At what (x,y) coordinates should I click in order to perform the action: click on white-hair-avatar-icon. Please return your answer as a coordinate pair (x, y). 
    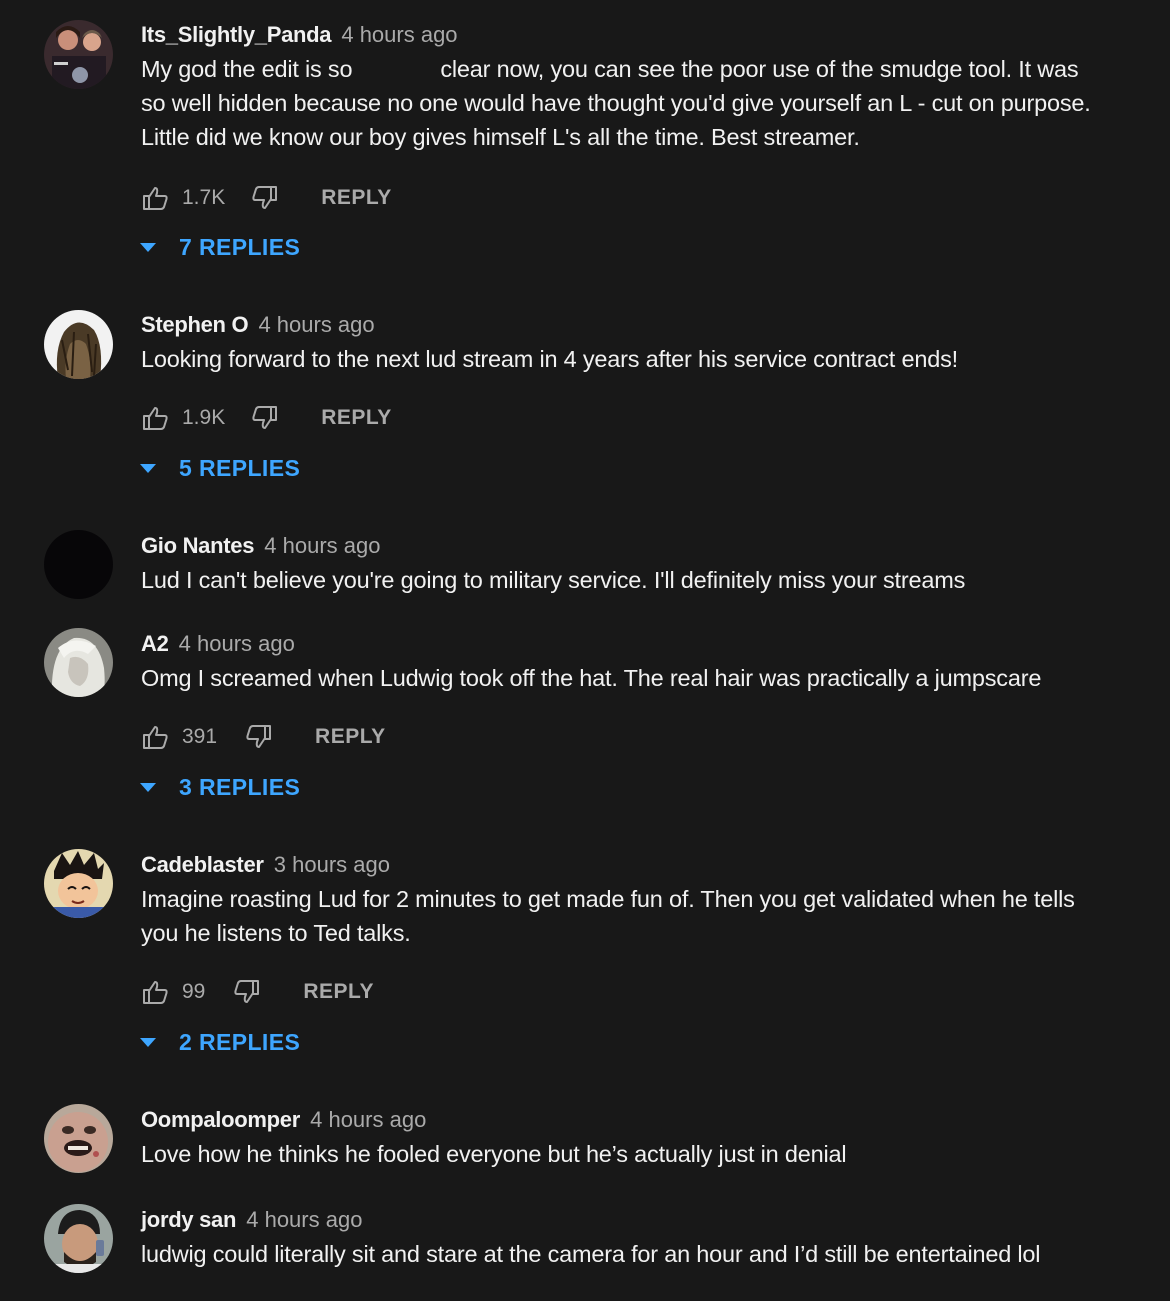
    Looking at the image, I should click on (78, 662).